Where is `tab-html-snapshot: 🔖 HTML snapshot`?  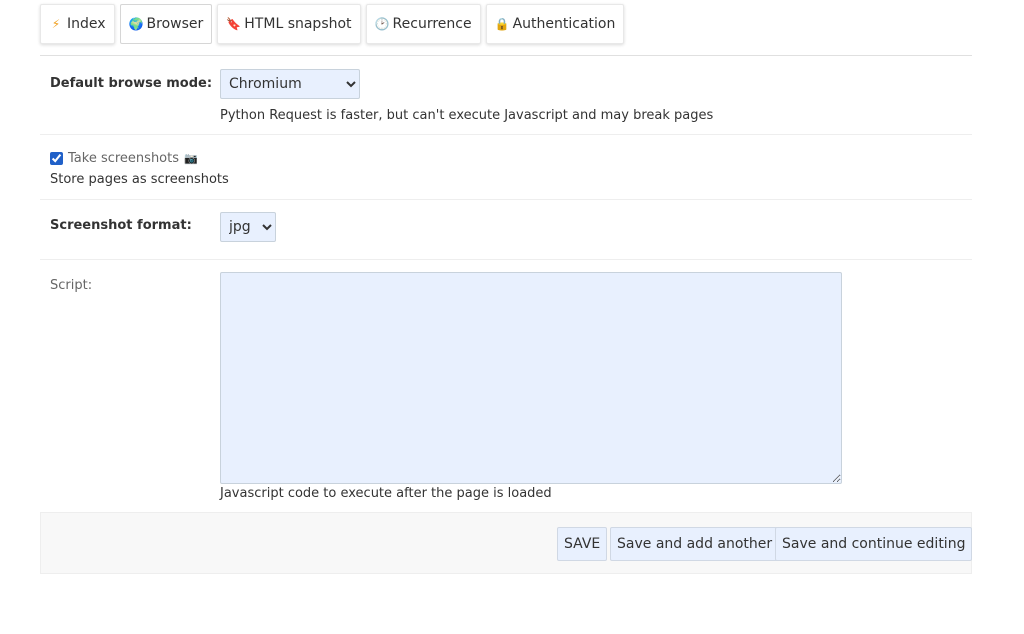
tab-html-snapshot: 🔖 HTML snapshot is located at coordinates (289, 24).